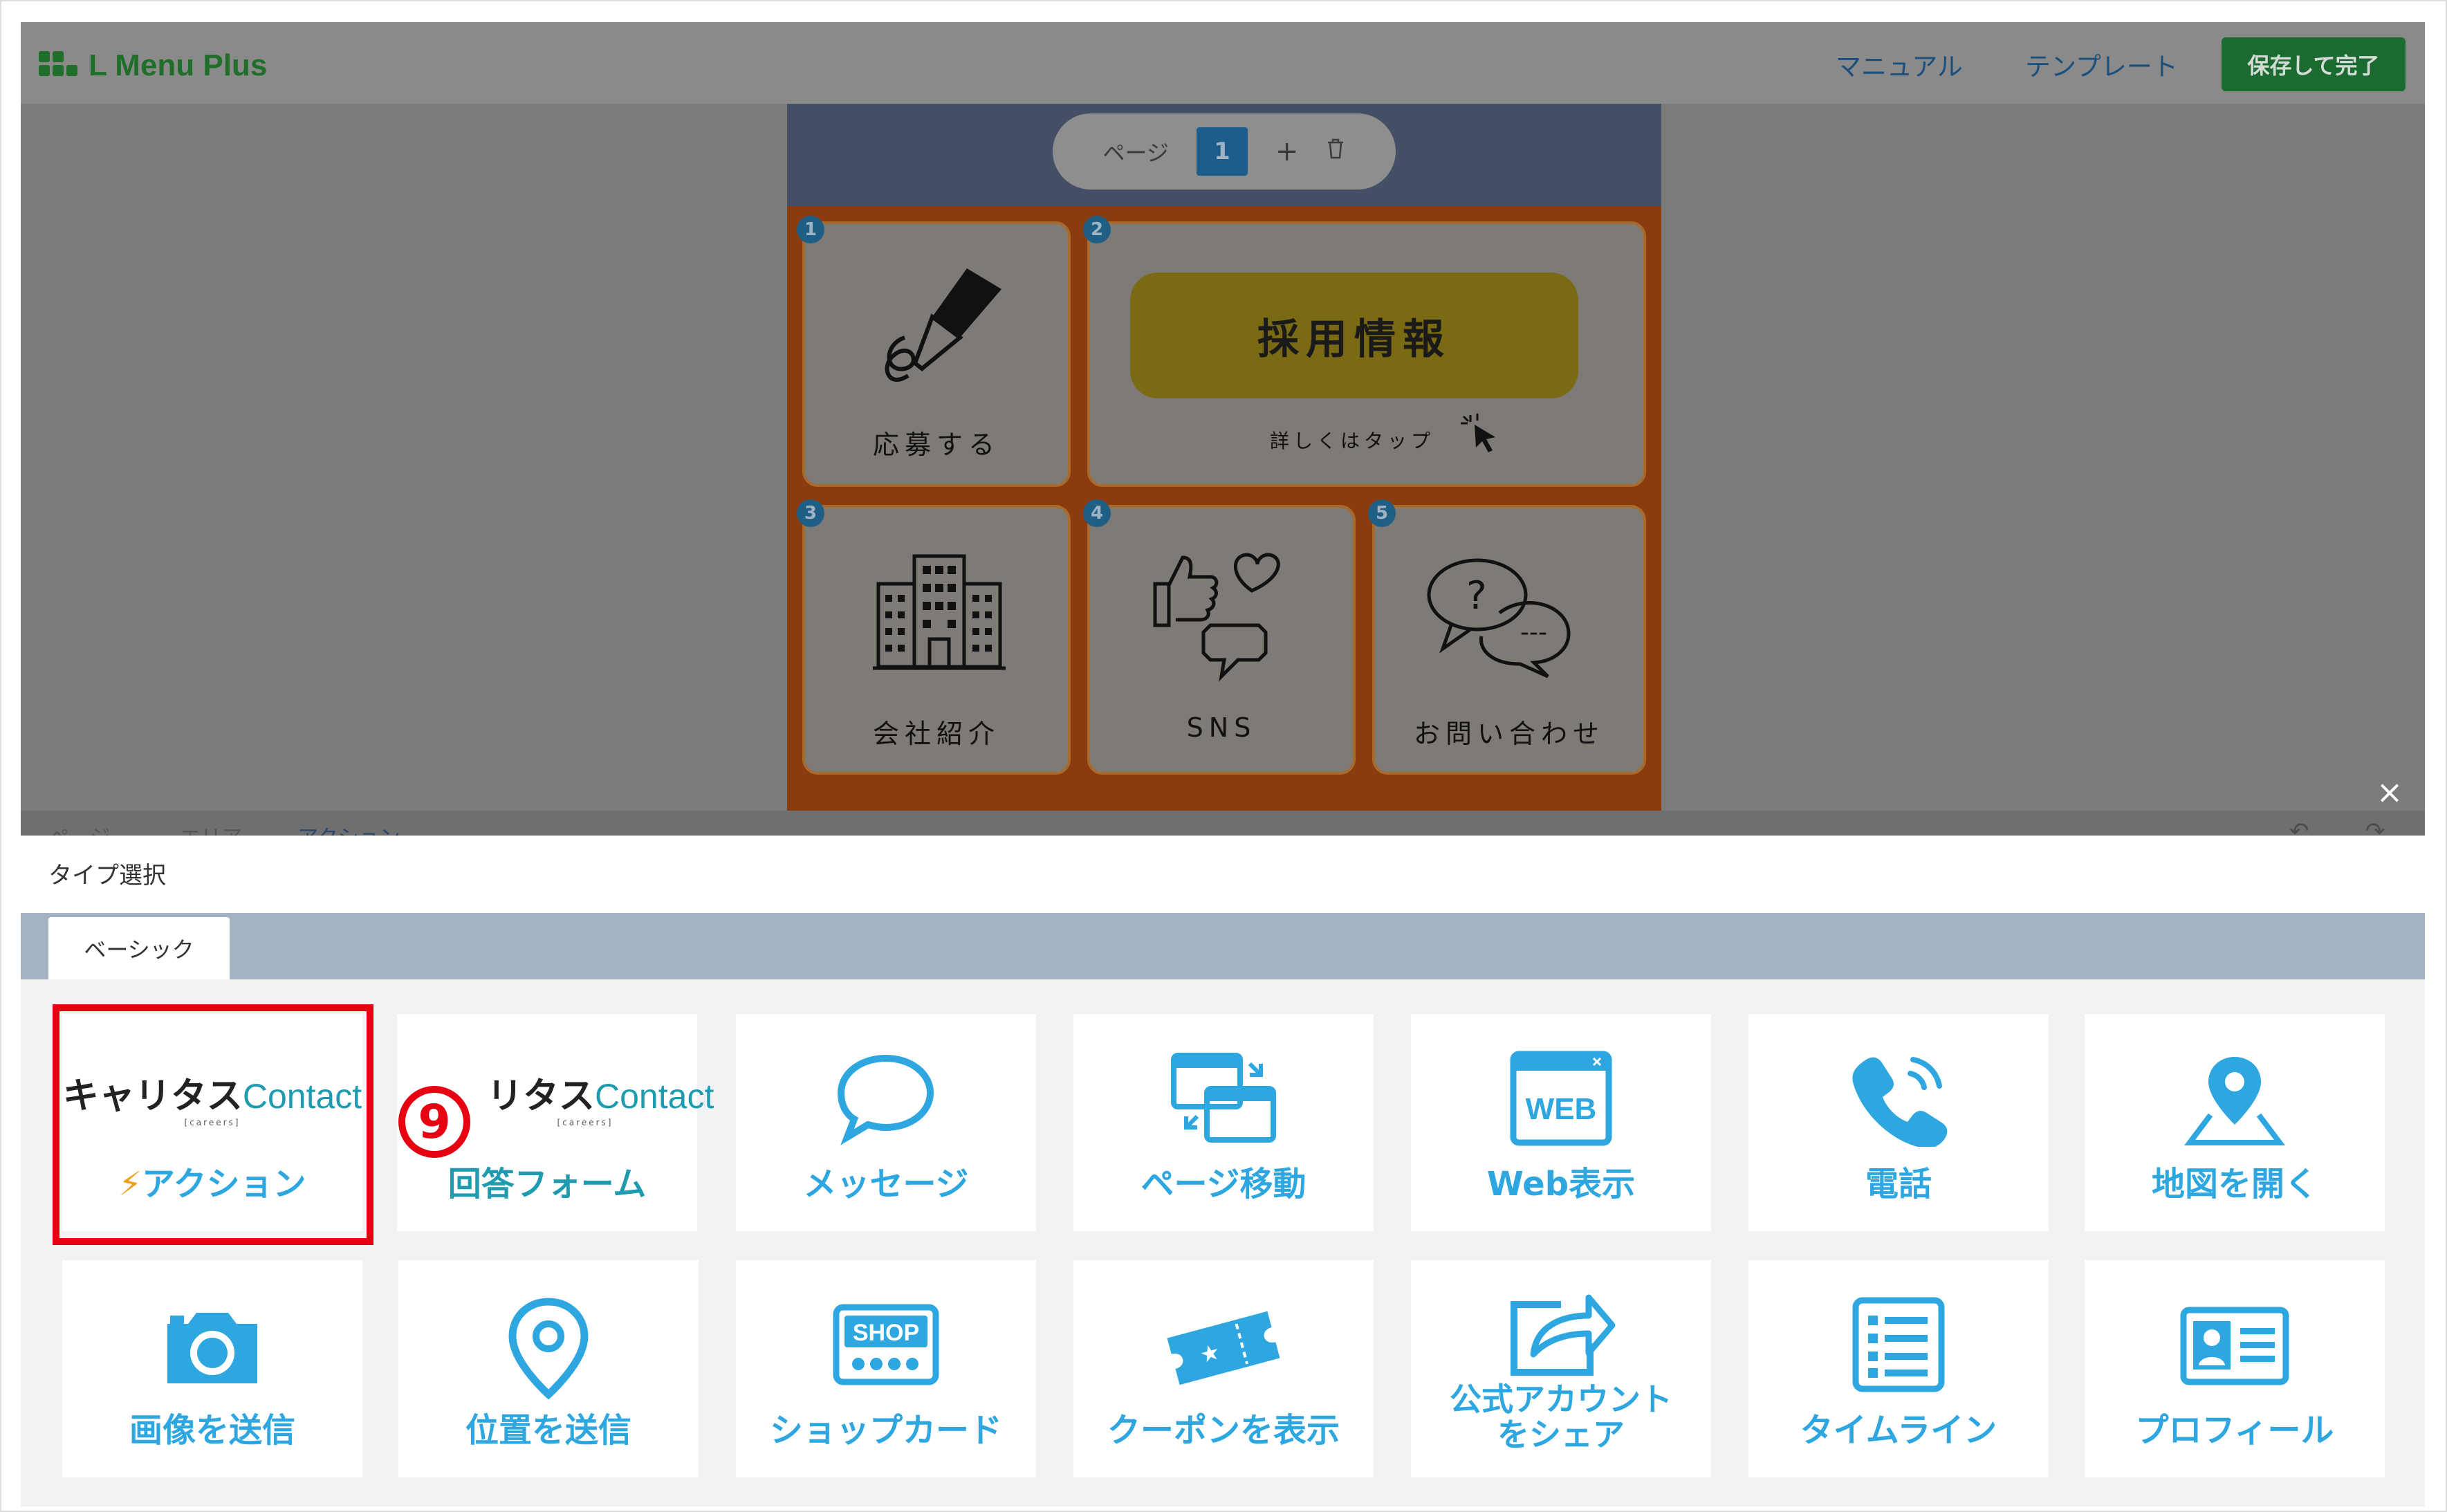 The width and height of the screenshot is (2447, 1512). I want to click on tile-profile: プロフィール, so click(2235, 1368).